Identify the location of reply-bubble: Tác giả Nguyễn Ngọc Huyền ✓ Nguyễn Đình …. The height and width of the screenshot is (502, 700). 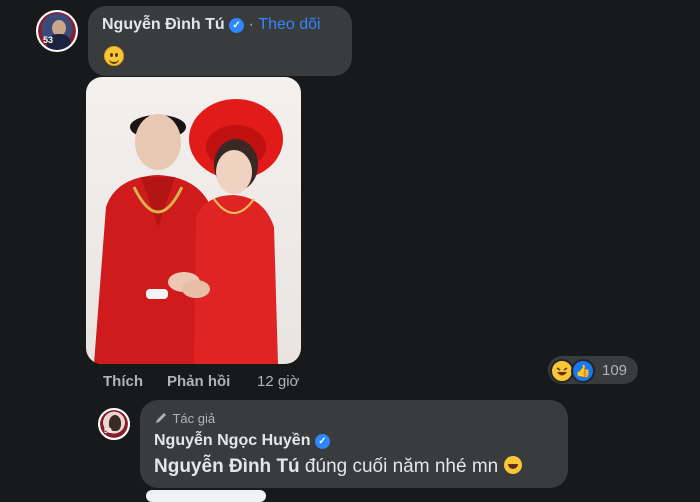
(354, 444).